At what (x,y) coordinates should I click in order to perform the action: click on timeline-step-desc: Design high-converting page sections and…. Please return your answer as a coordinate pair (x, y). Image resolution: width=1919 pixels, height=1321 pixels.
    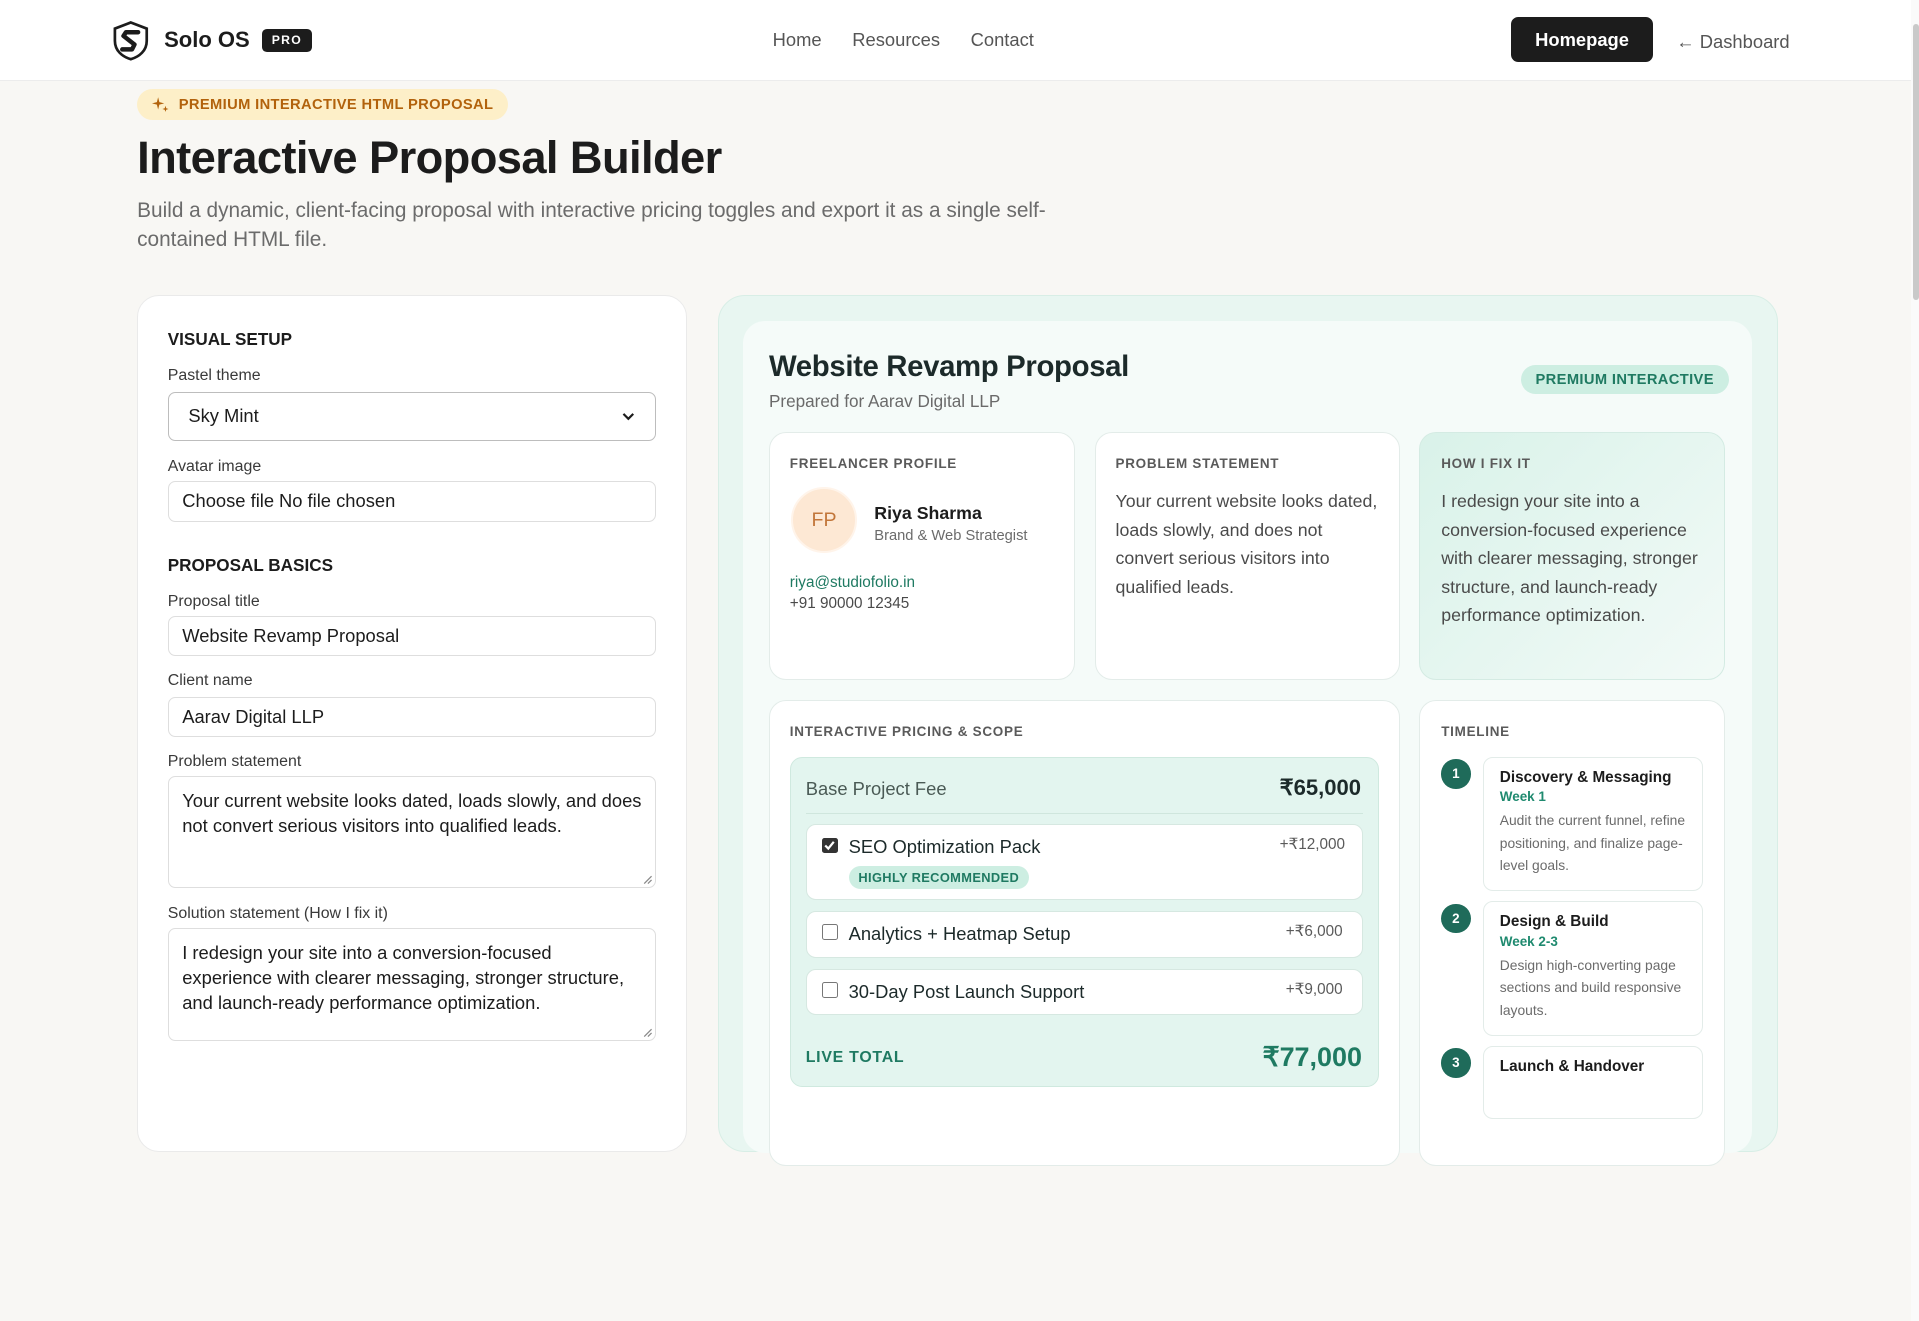
    Looking at the image, I should click on (1590, 987).